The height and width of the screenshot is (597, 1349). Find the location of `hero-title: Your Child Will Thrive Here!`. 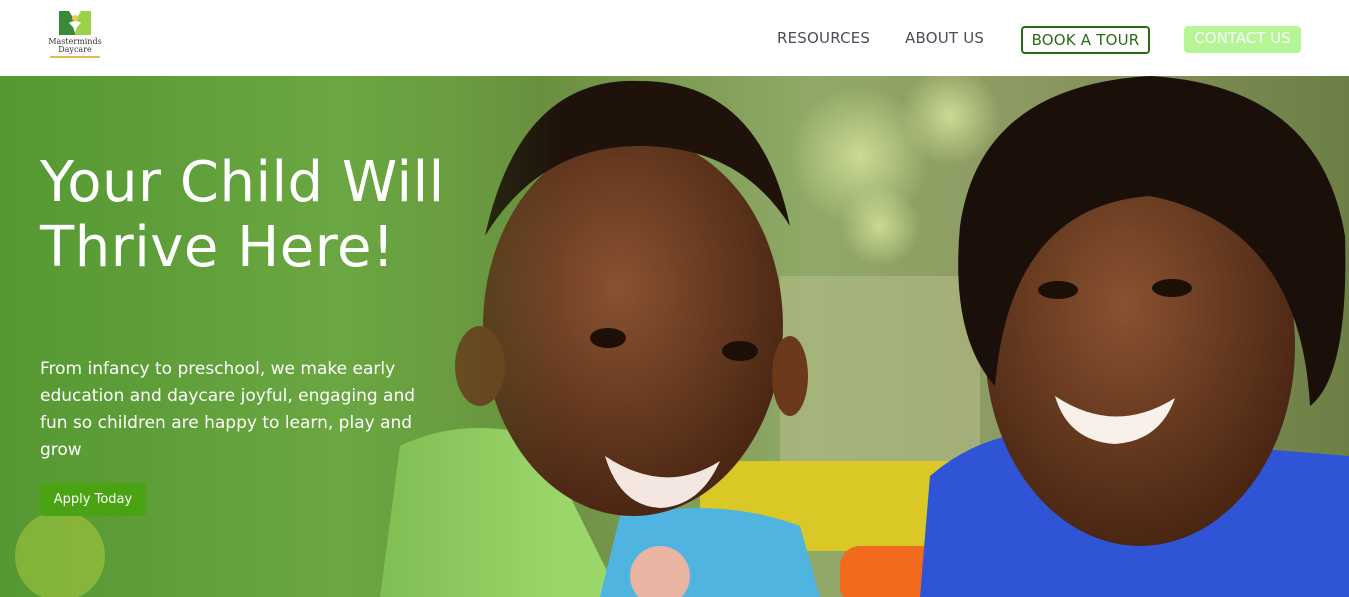

hero-title: Your Child Will Thrive Here! is located at coordinates (242, 215).